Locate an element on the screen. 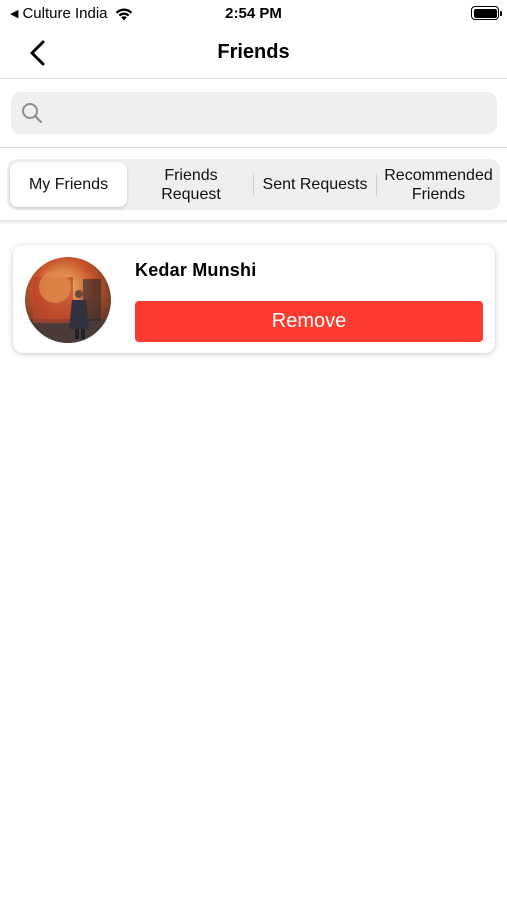 This screenshot has width=507, height=900. status-bar: ◀ Culture India 2:54 PM is located at coordinates (253, 14).